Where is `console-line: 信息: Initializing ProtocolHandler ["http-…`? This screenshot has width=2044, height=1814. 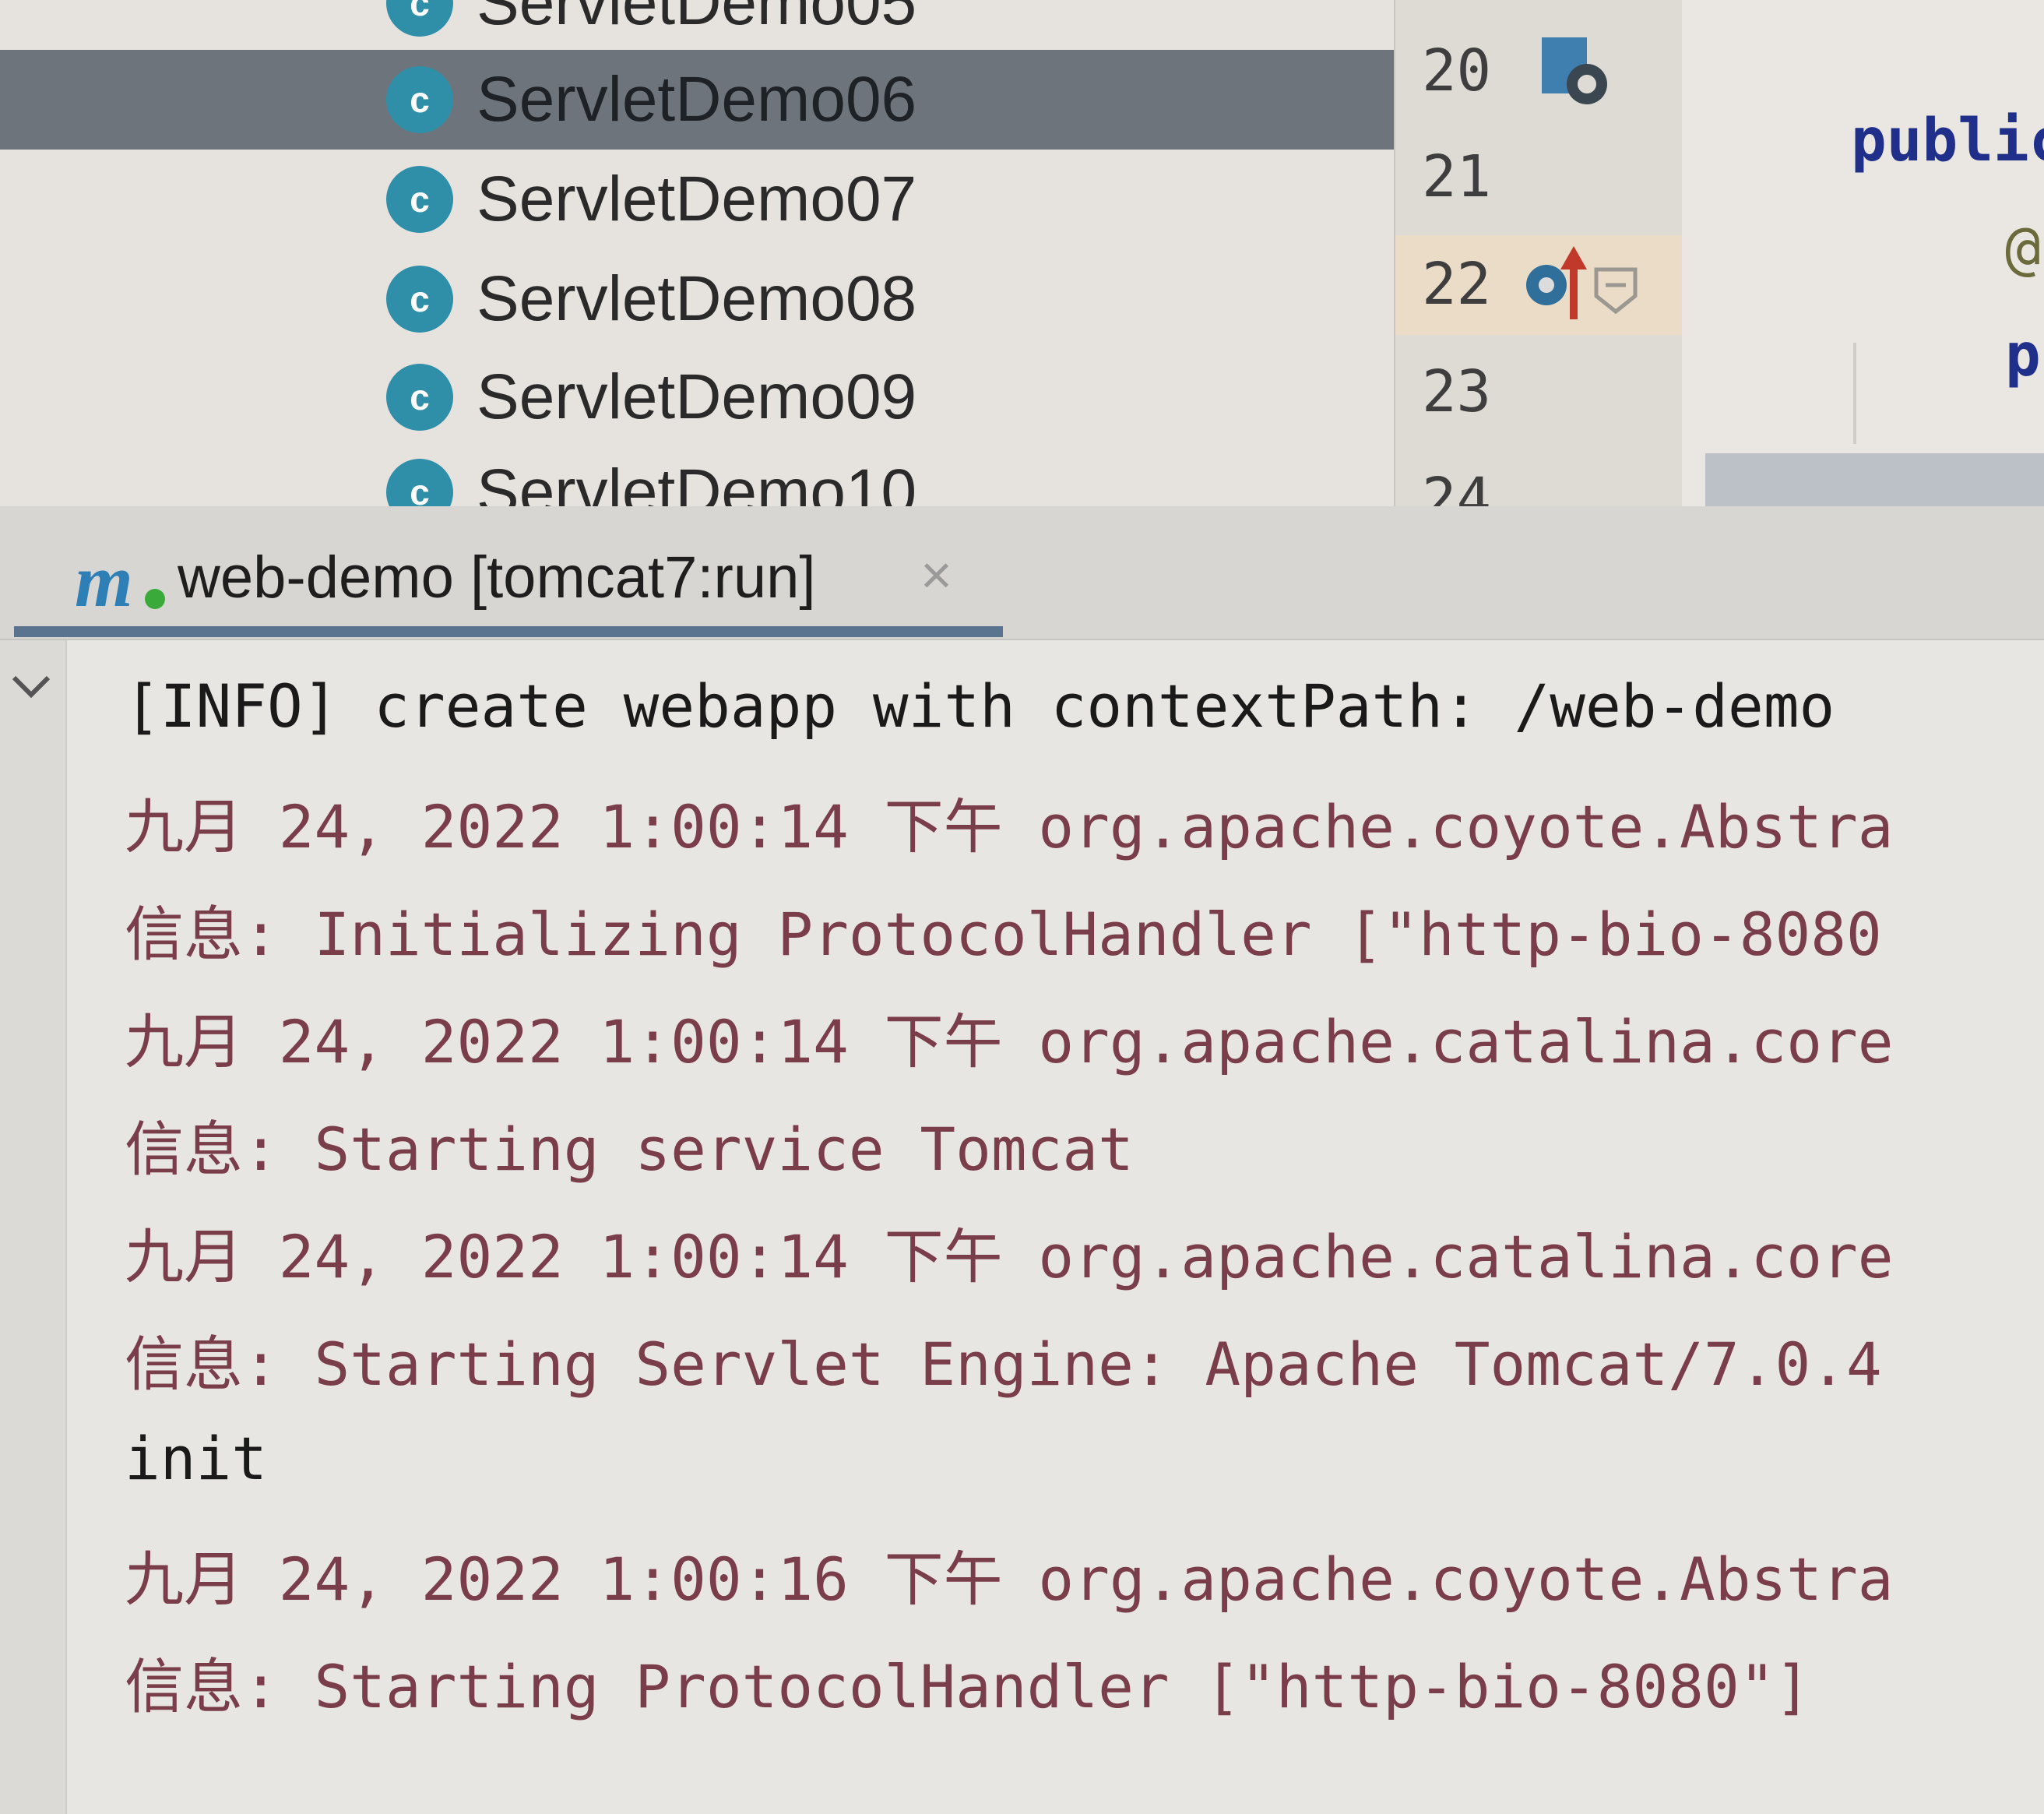 console-line: 信息: Initializing ProtocolHandler ["http-… is located at coordinates (1003, 934).